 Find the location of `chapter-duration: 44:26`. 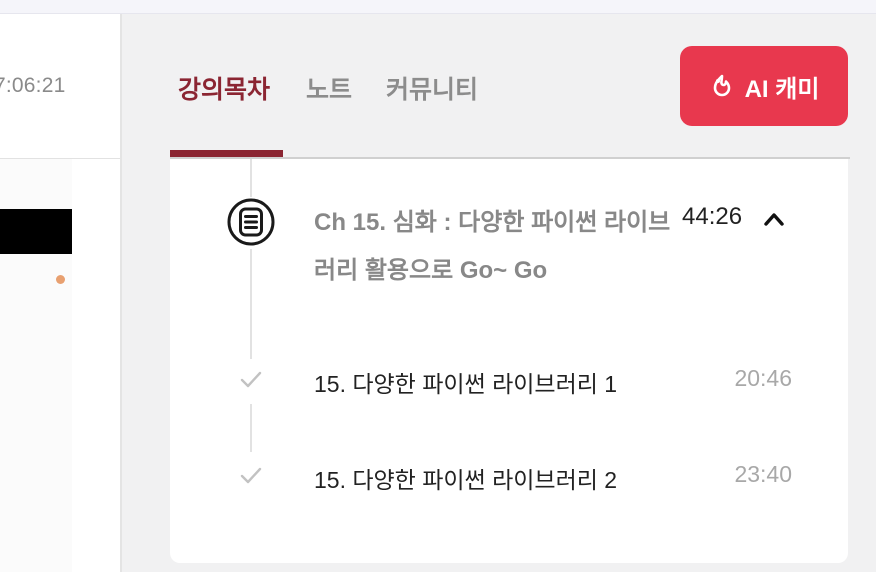

chapter-duration: 44:26 is located at coordinates (712, 216).